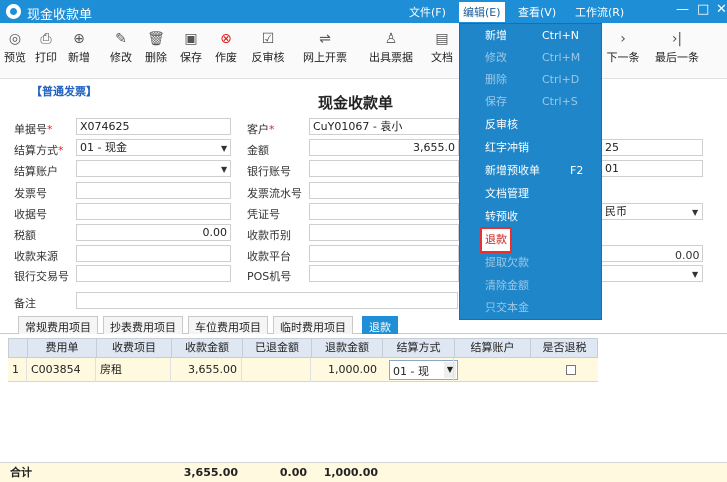 This screenshot has height=482, width=727. I want to click on currency-select, so click(384, 232).